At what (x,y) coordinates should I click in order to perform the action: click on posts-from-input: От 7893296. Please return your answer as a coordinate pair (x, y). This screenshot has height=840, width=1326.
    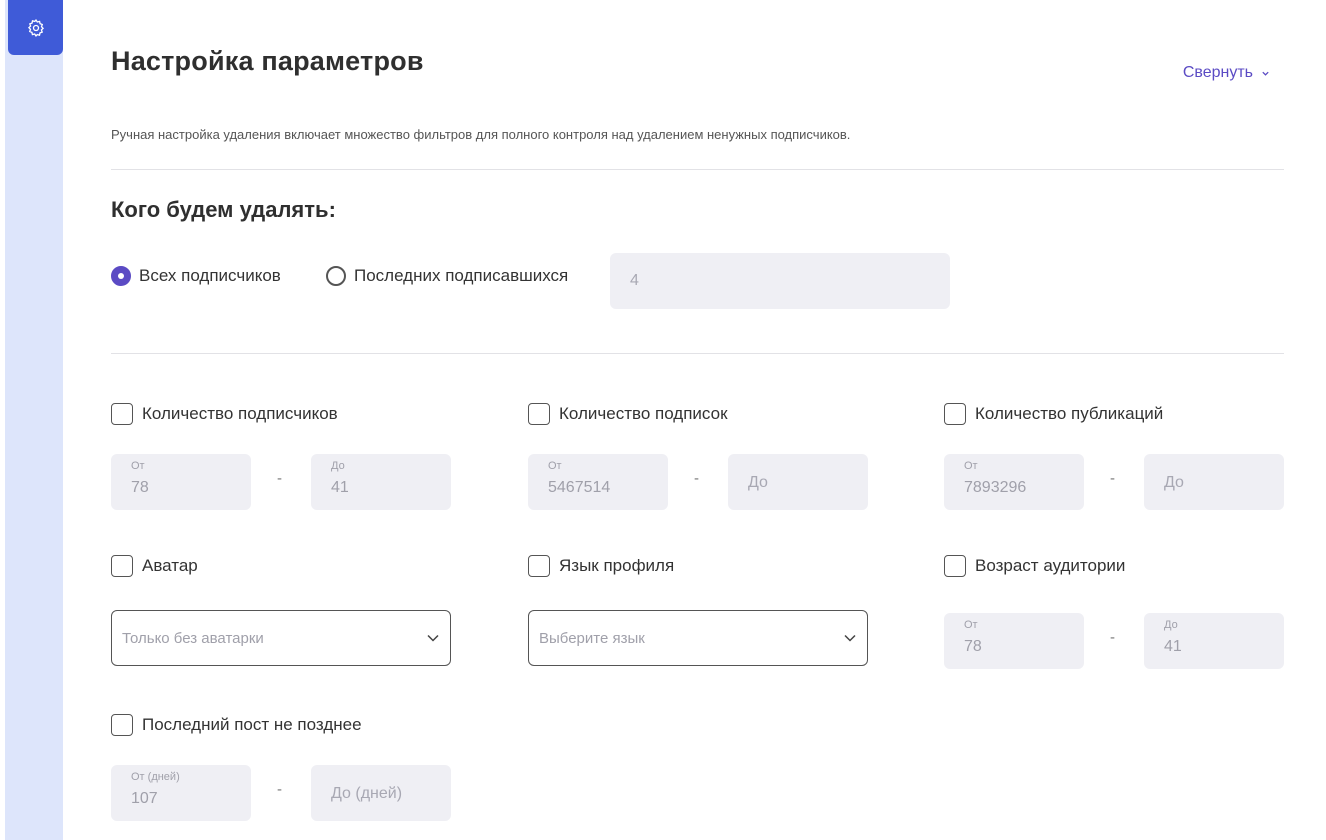
    Looking at the image, I should click on (1014, 482).